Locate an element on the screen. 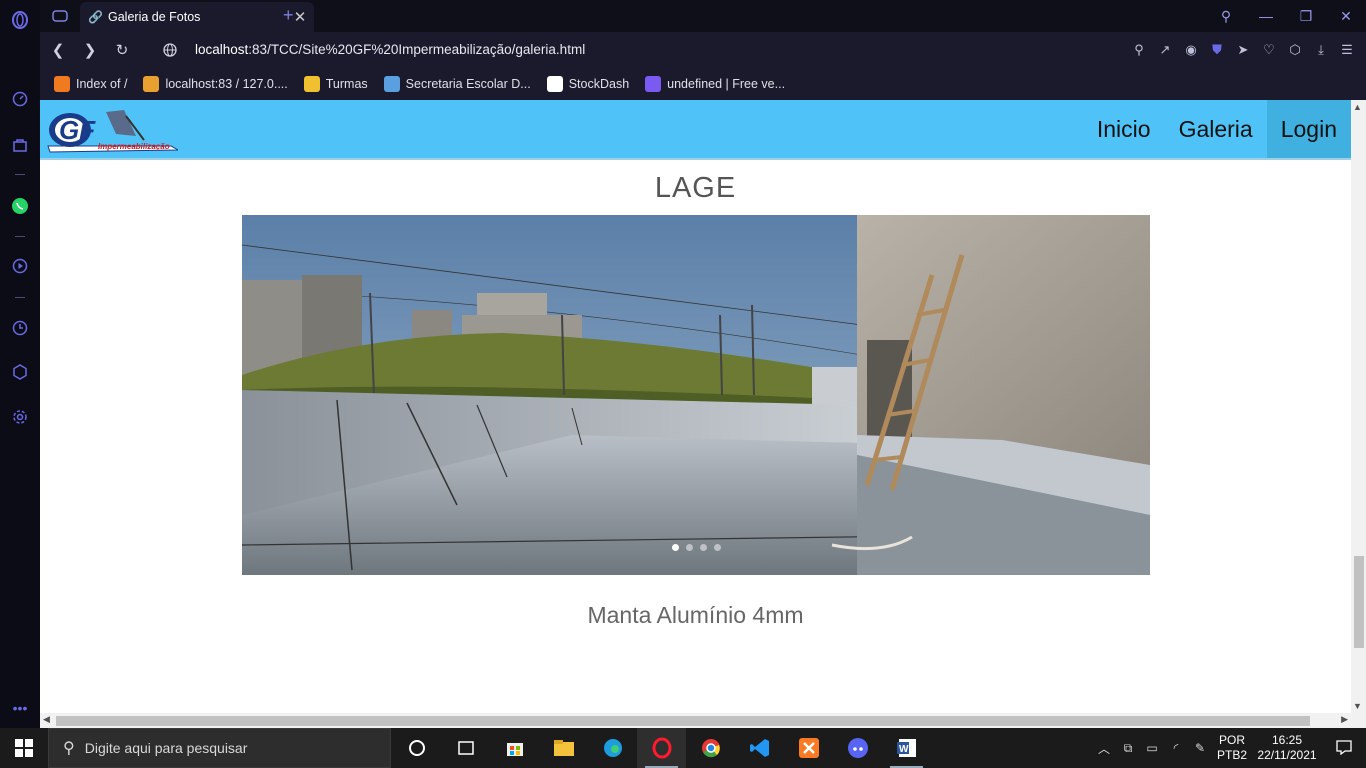 Image resolution: width=1366 pixels, height=768 pixels. site-logo: GF Impermeabilização is located at coordinates (113, 130).